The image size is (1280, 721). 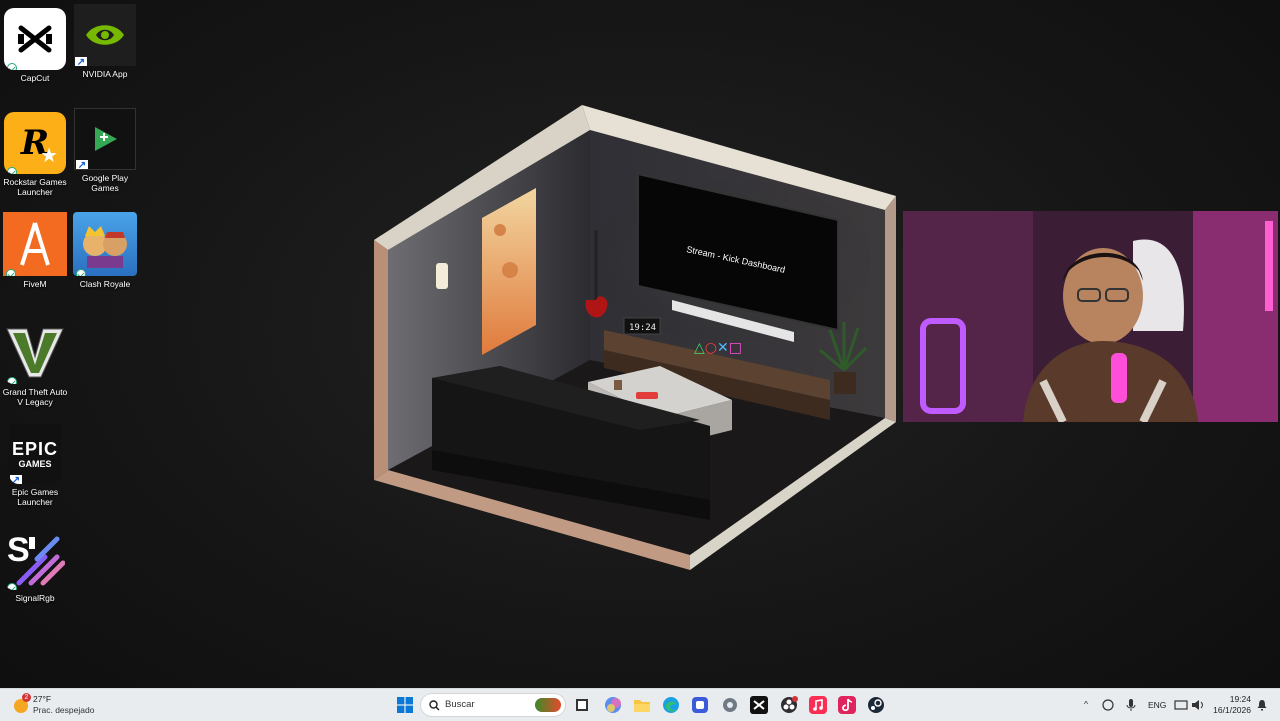 What do you see at coordinates (105, 74) in the screenshot?
I see `desktop-icon-label: NVIDIA App` at bounding box center [105, 74].